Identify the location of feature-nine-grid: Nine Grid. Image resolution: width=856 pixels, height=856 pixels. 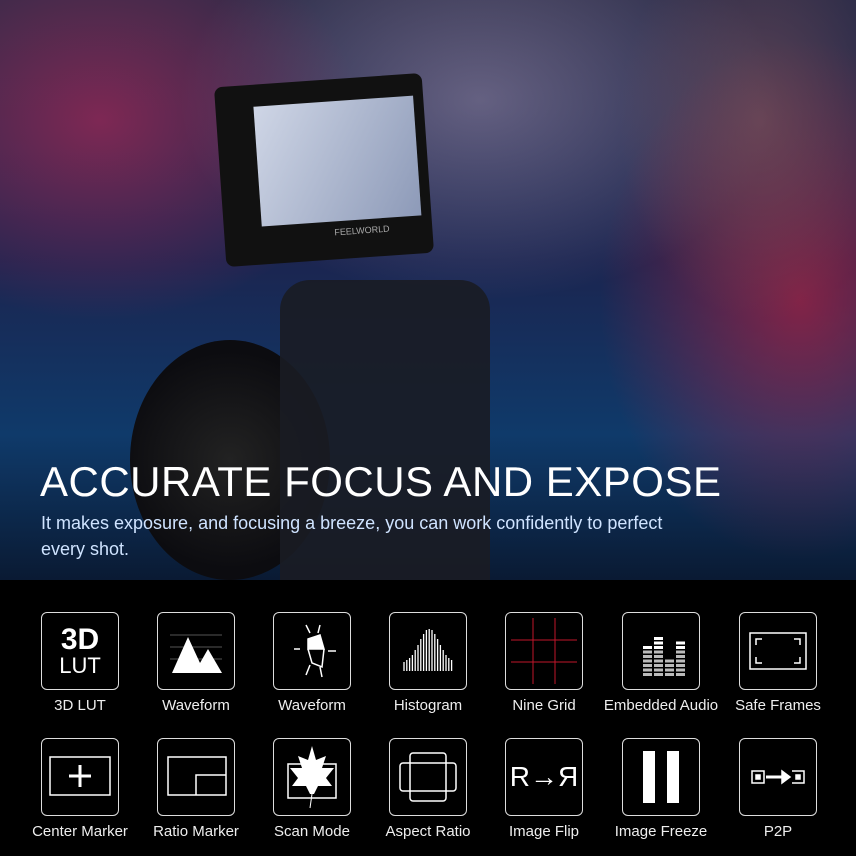
(544, 663).